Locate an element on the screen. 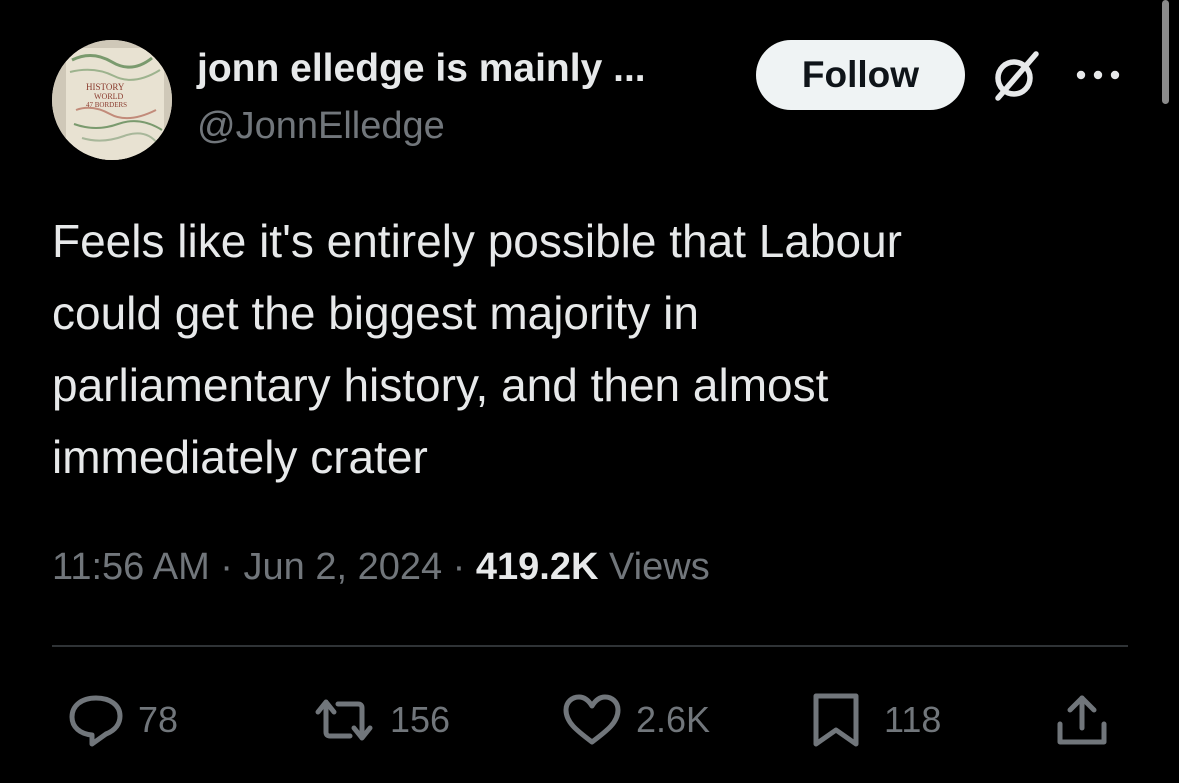  reply-count: 78 is located at coordinates (158, 719).